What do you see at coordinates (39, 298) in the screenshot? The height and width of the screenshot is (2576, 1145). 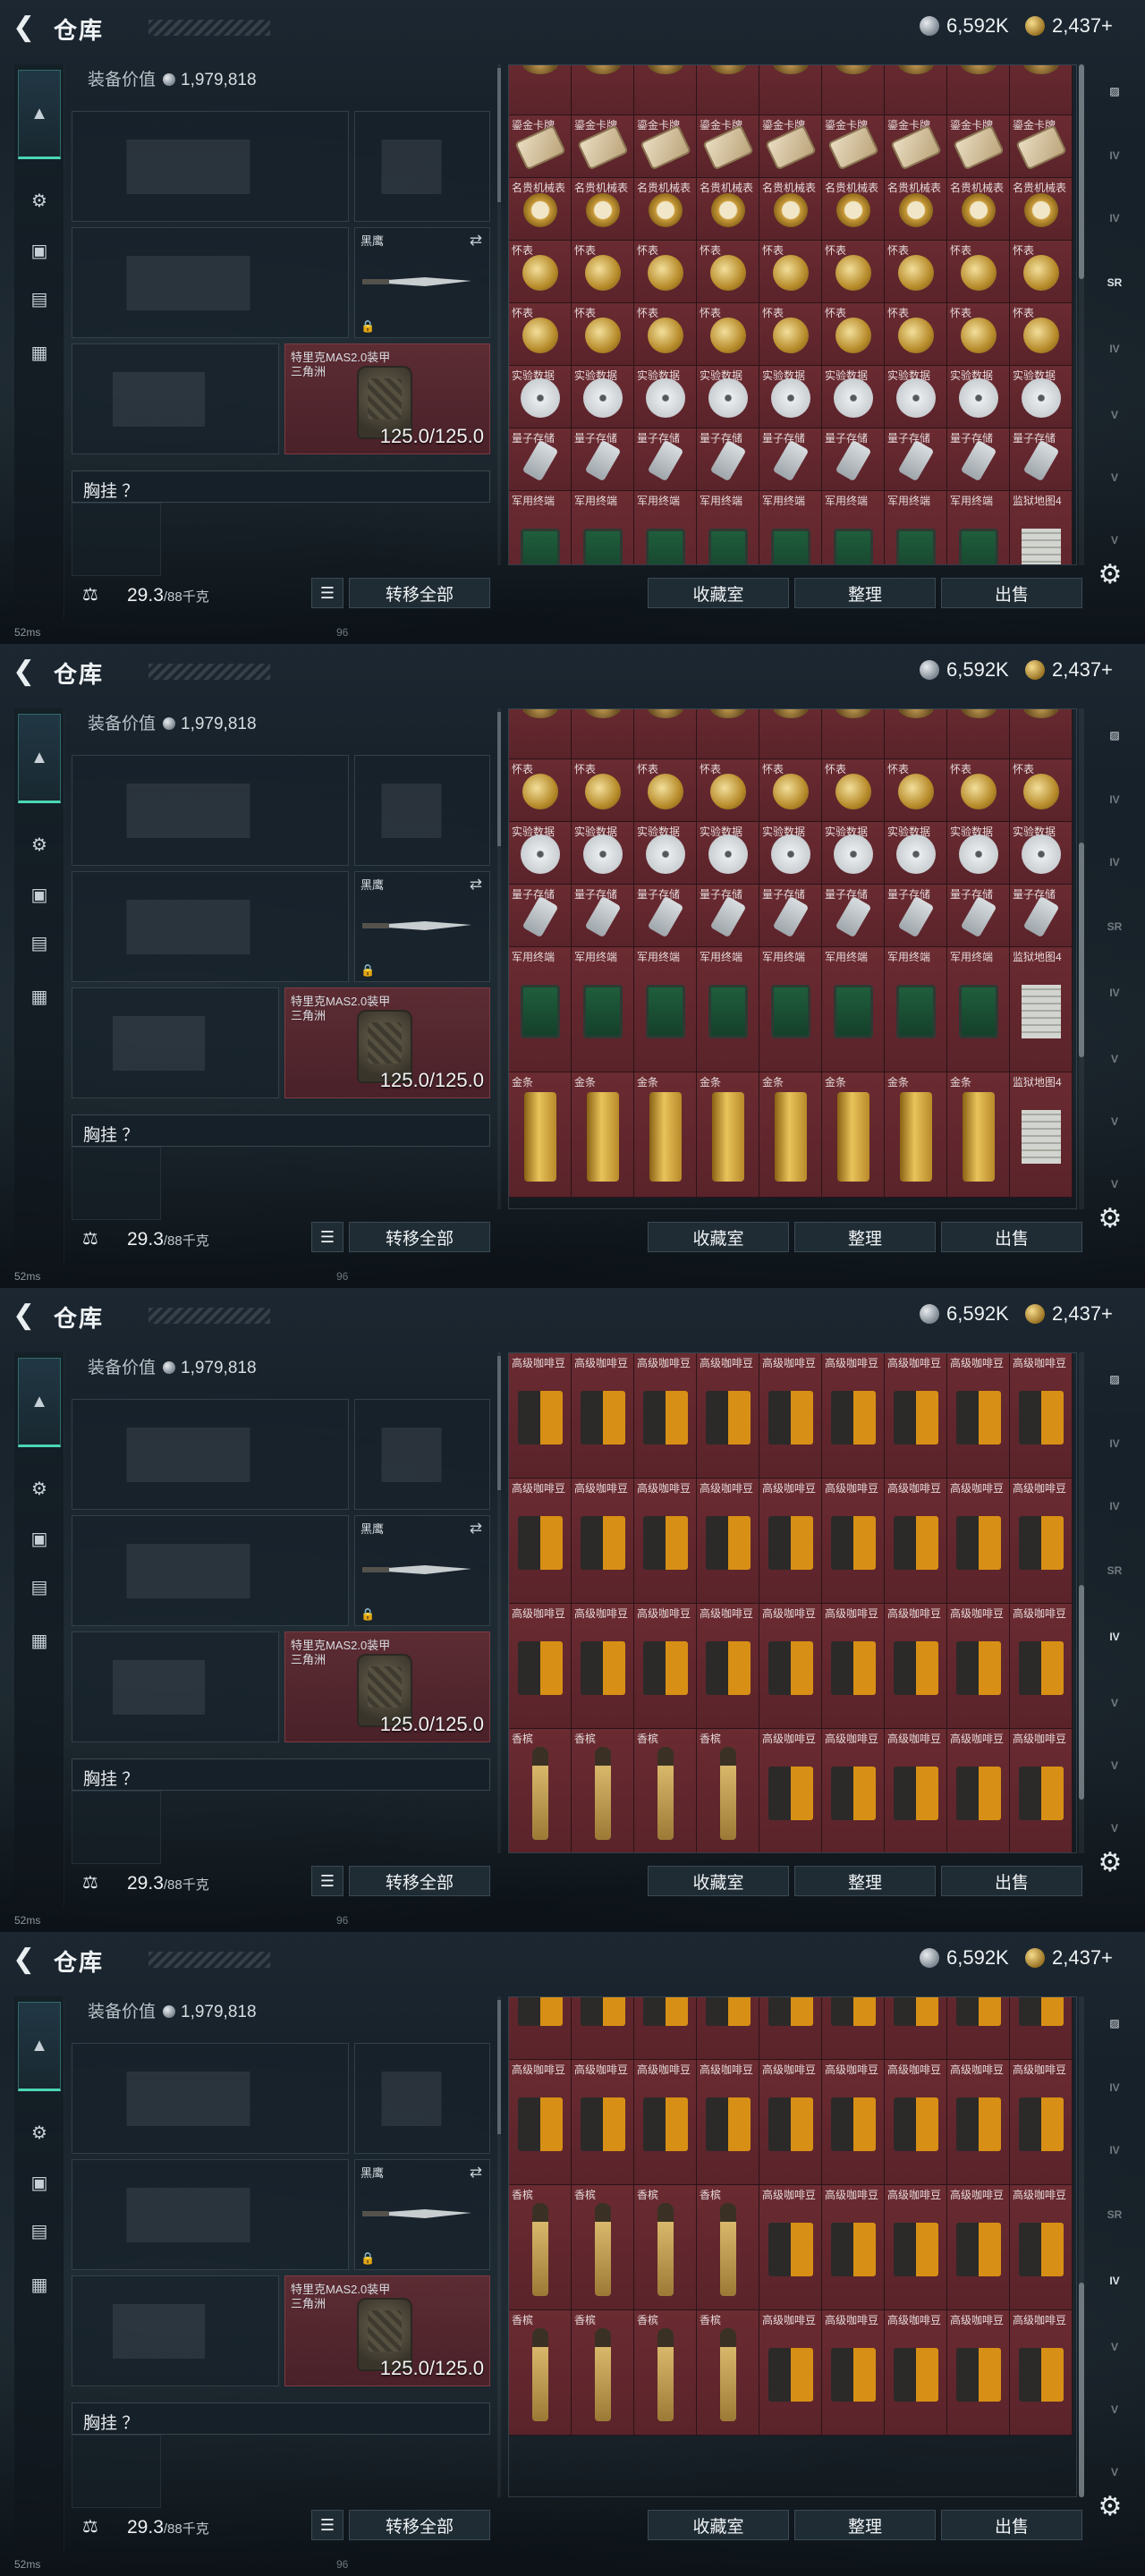 I see `clipboard-tab-icon: ▤` at bounding box center [39, 298].